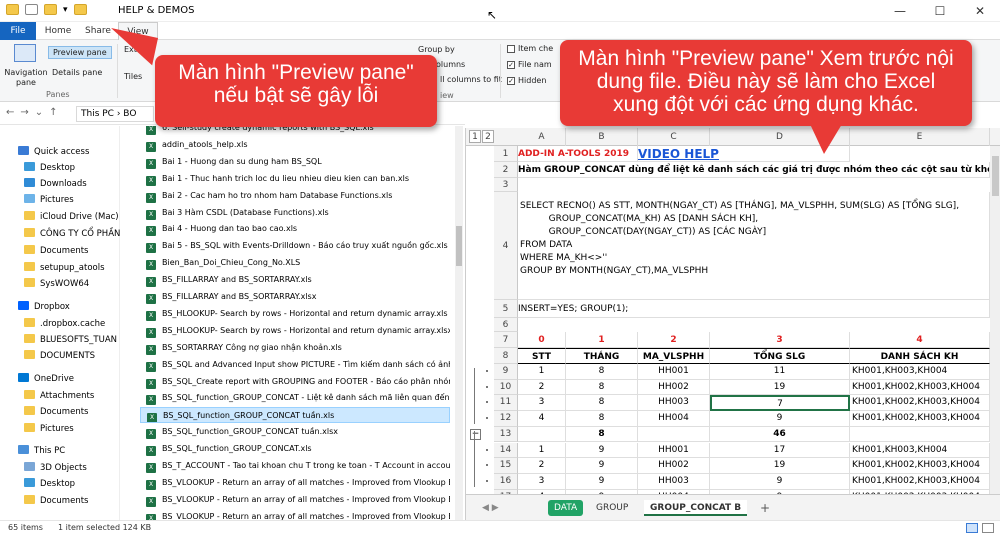  What do you see at coordinates (506, 403) in the screenshot?
I see `row-header: 11` at bounding box center [506, 403].